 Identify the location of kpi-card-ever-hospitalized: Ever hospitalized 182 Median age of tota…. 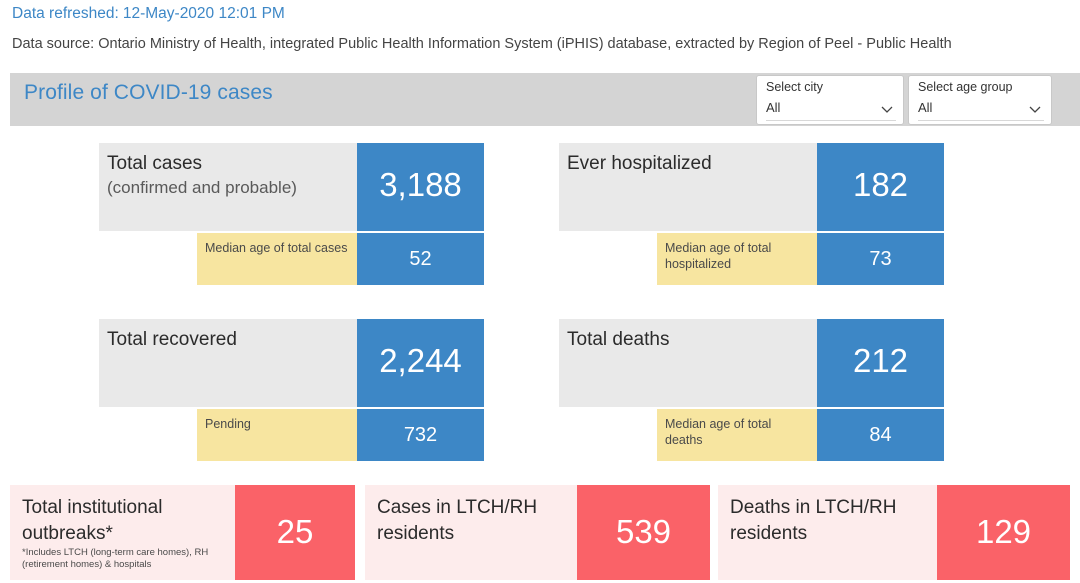
(751, 214).